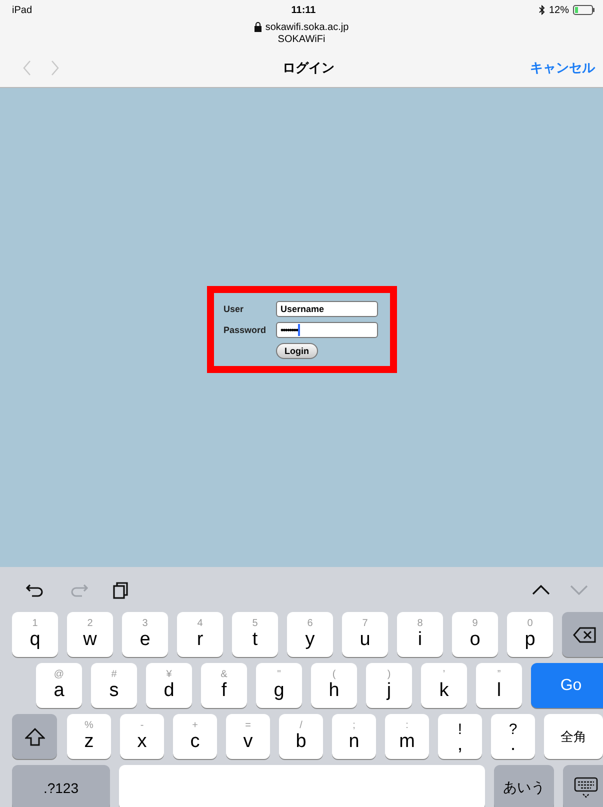 The image size is (603, 807). I want to click on keyboard-key: ) j, so click(389, 685).